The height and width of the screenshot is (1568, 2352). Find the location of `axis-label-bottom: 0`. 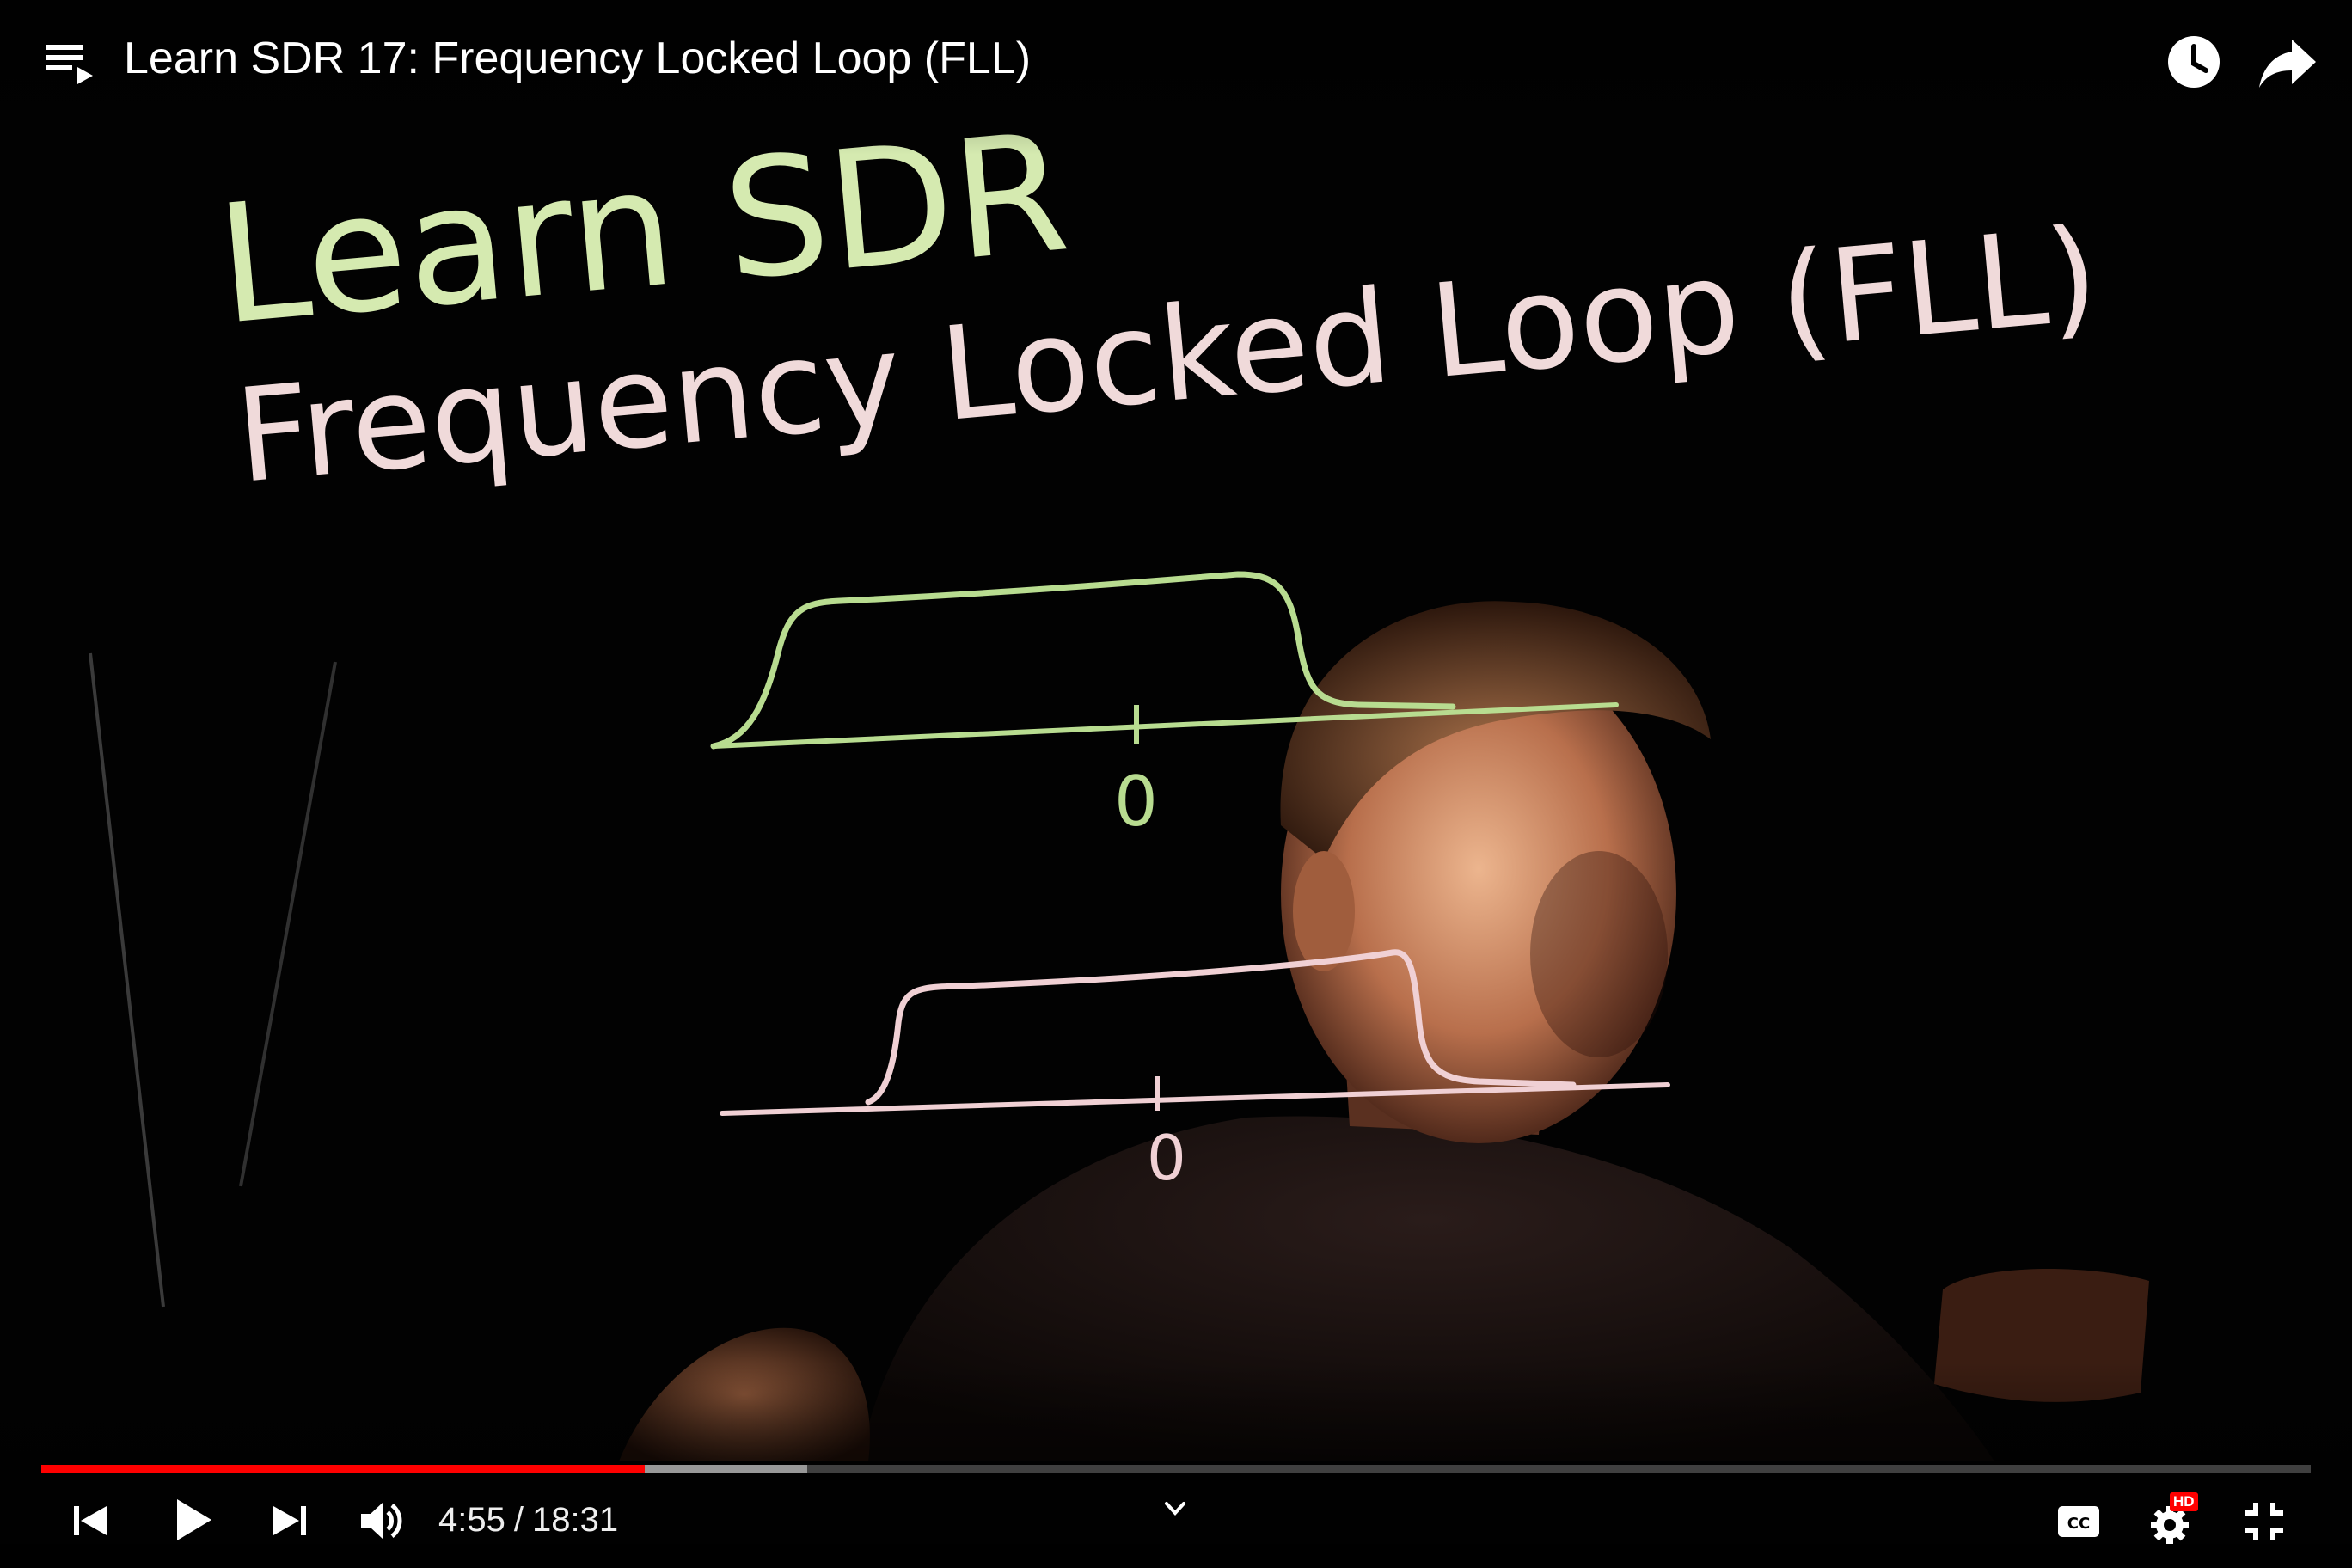

axis-label-bottom: 0 is located at coordinates (1166, 1158).